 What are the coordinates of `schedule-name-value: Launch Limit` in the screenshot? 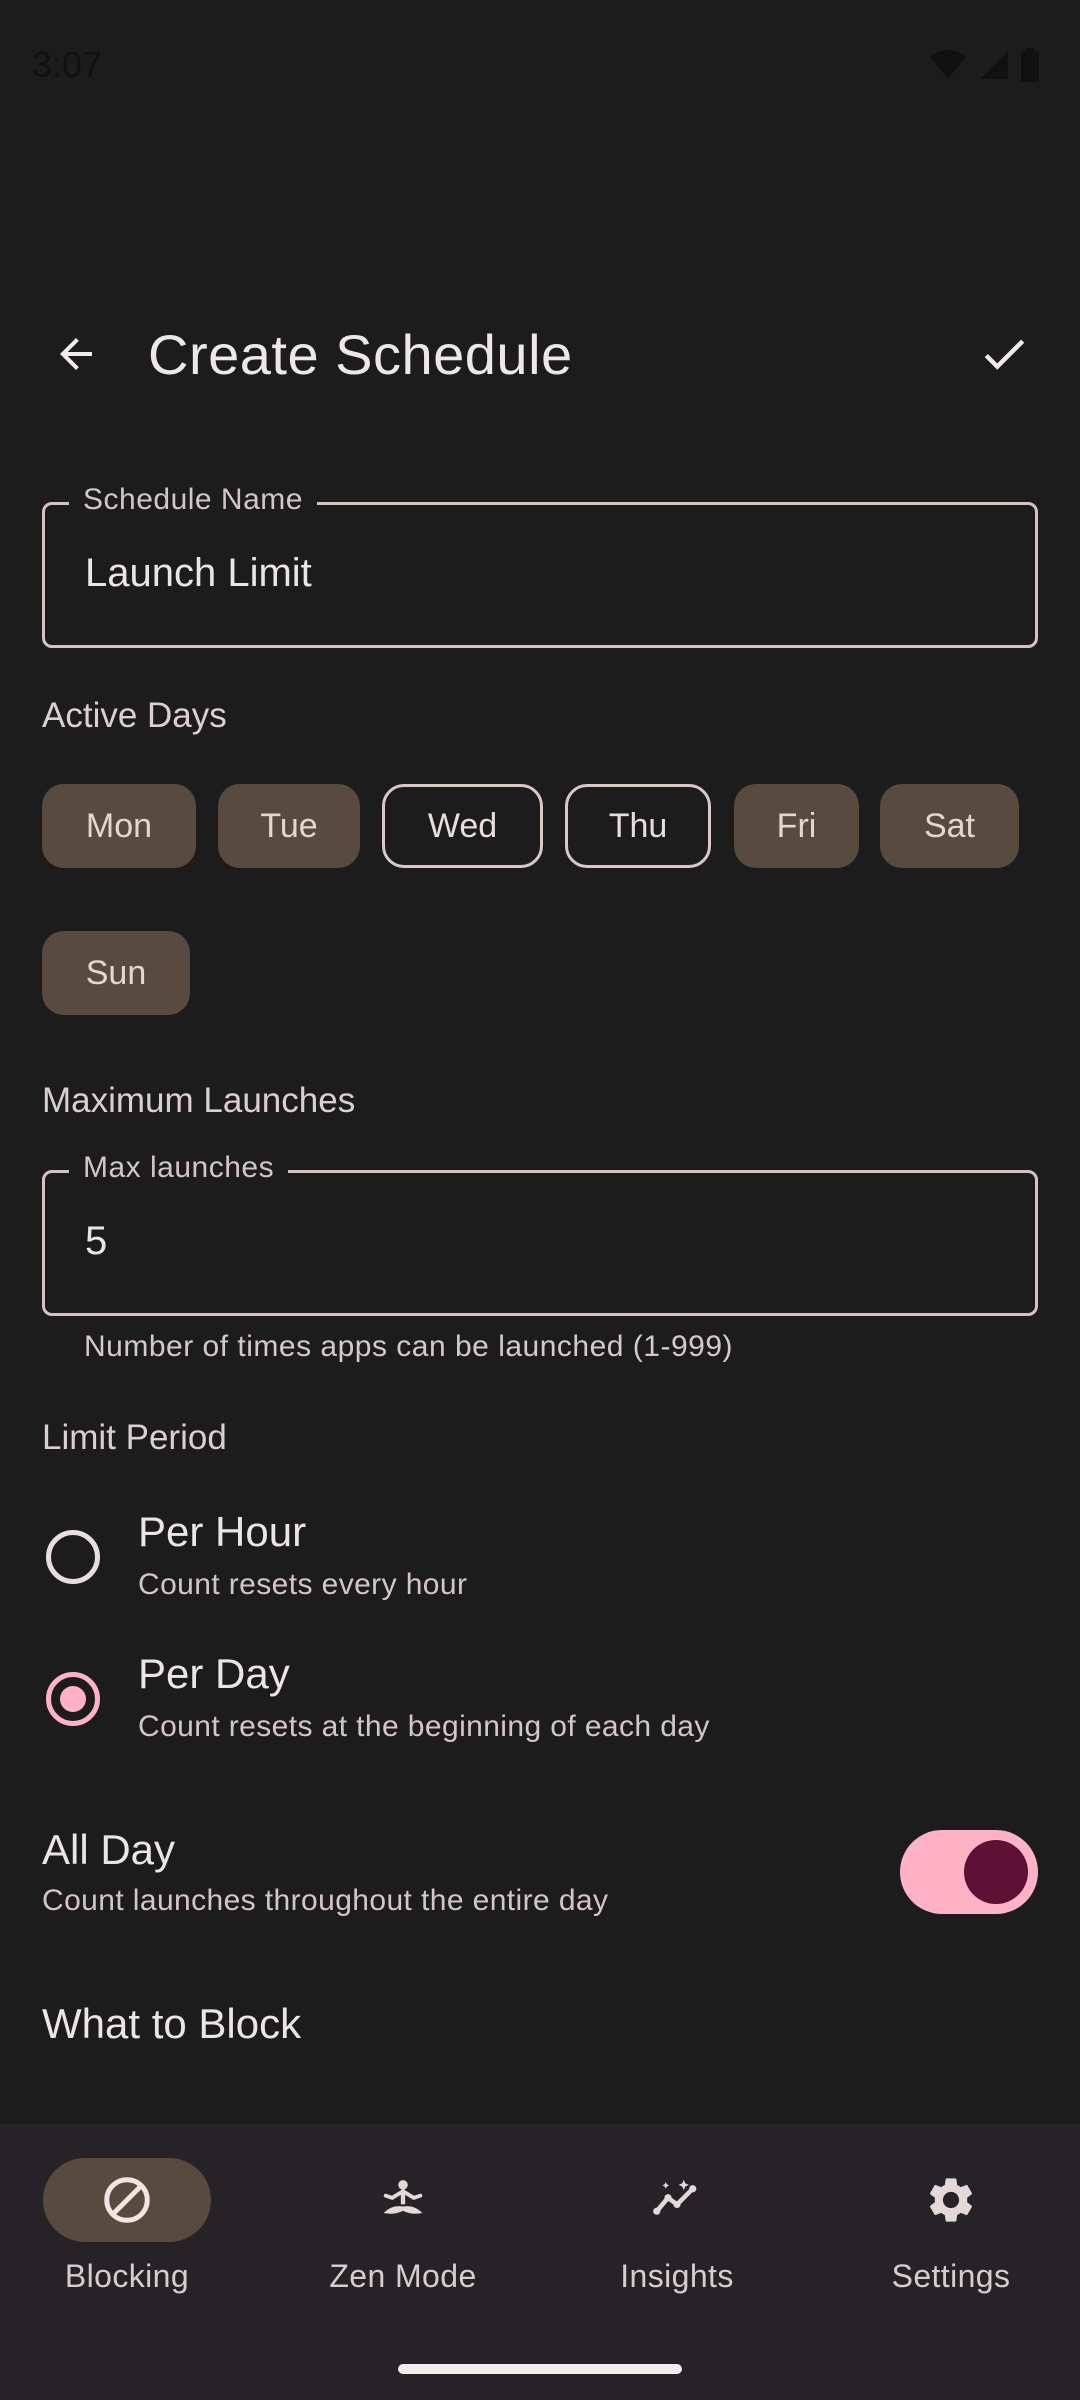 It's located at (198, 573).